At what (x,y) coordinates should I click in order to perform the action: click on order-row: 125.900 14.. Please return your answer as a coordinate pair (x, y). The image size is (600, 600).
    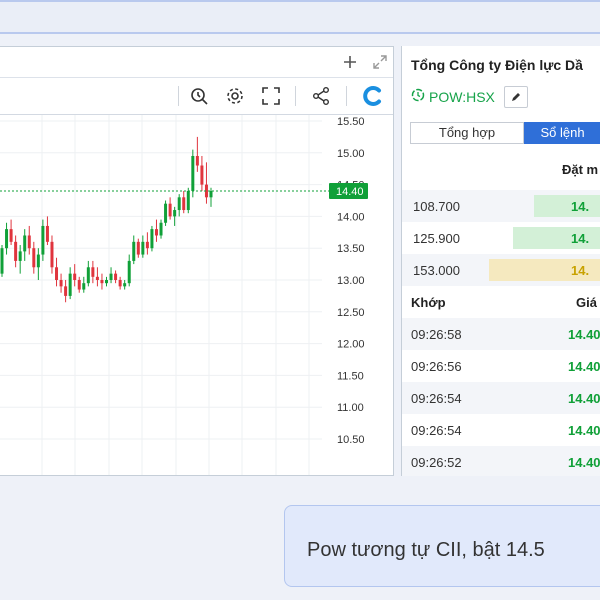
    Looking at the image, I should click on (501, 238).